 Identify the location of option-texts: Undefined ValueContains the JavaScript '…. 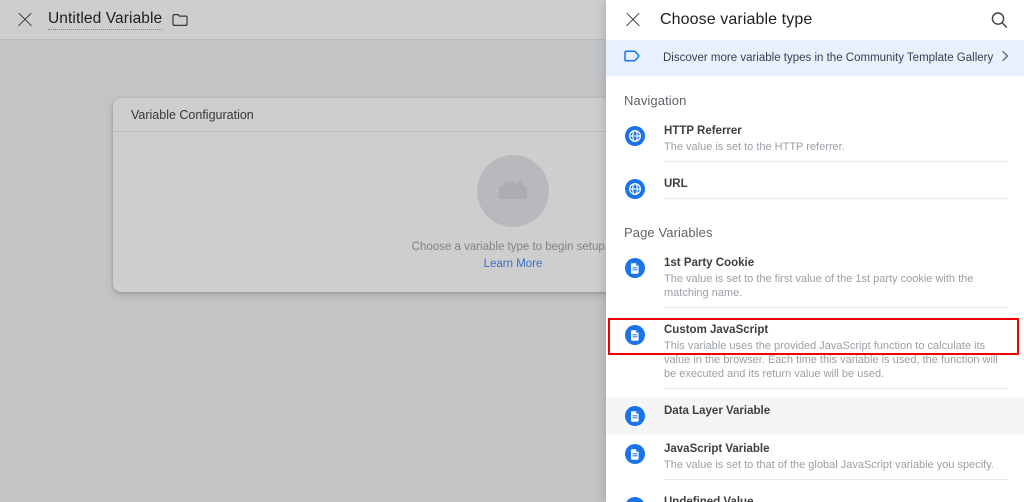
(836, 498).